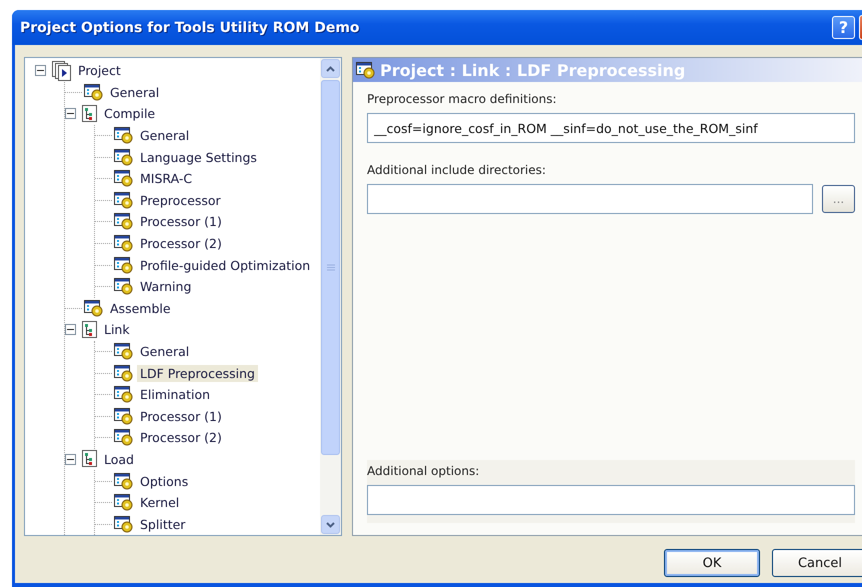  I want to click on field-label: Additional options:, so click(423, 471).